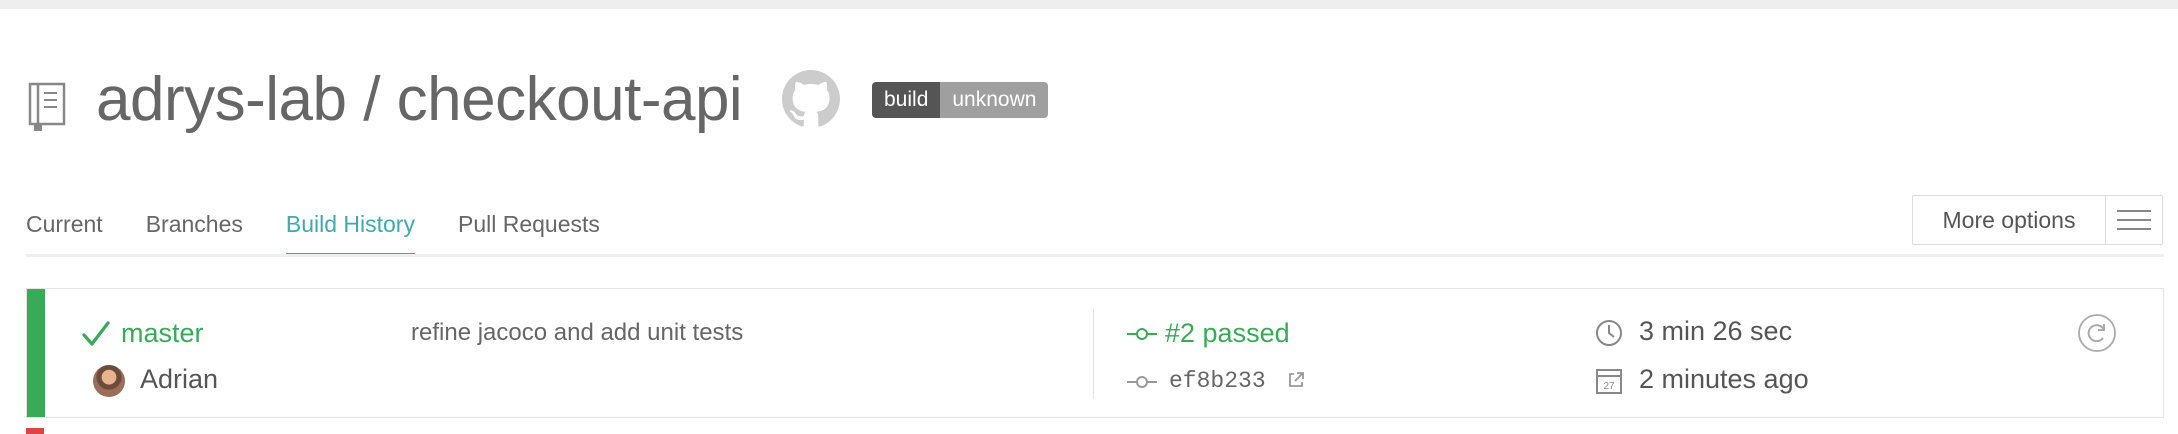  I want to click on calendar-day: 27, so click(1609, 386).